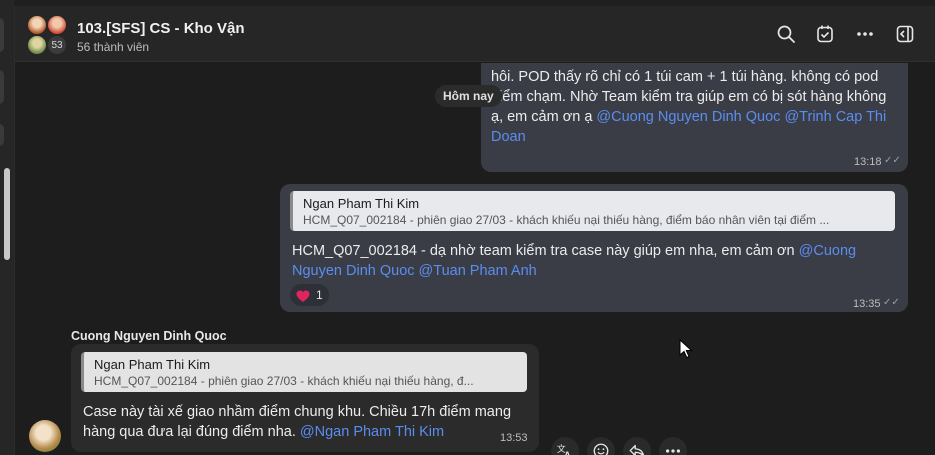 The width and height of the screenshot is (935, 455). Describe the element at coordinates (191, 432) in the screenshot. I see `message-text: hàng qua đưa lại đúng điểm nha.` at that location.